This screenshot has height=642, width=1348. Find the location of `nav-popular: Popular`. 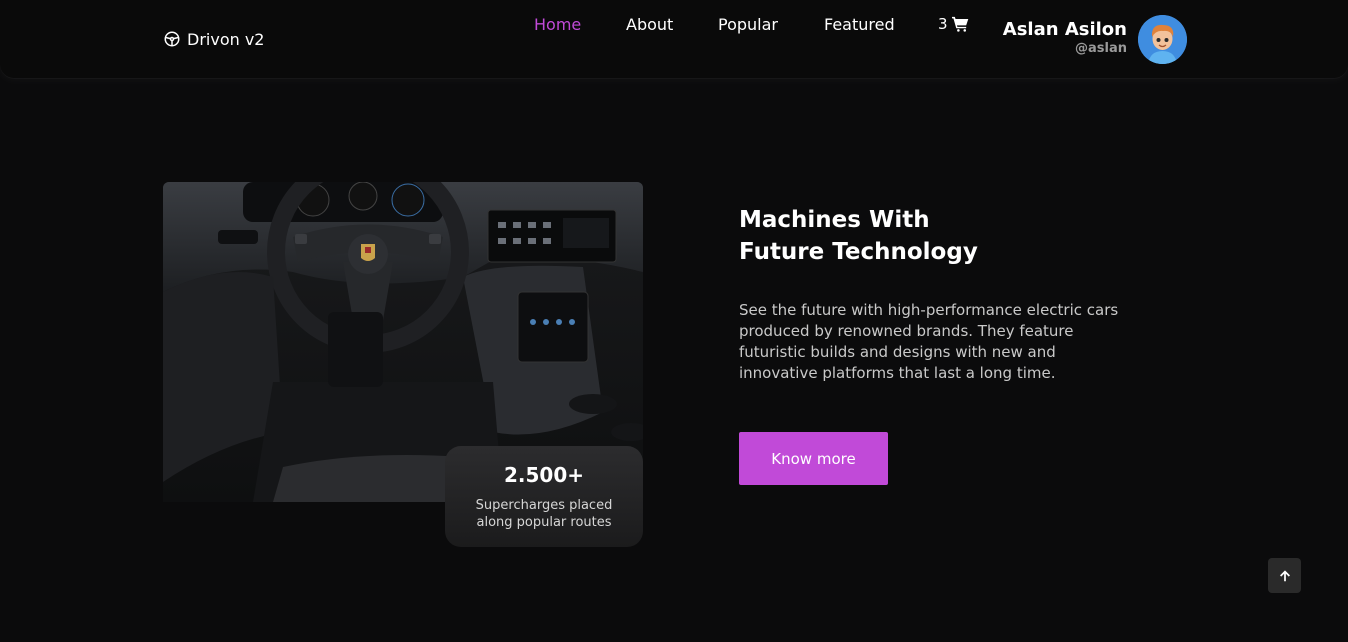

nav-popular: Popular is located at coordinates (748, 24).